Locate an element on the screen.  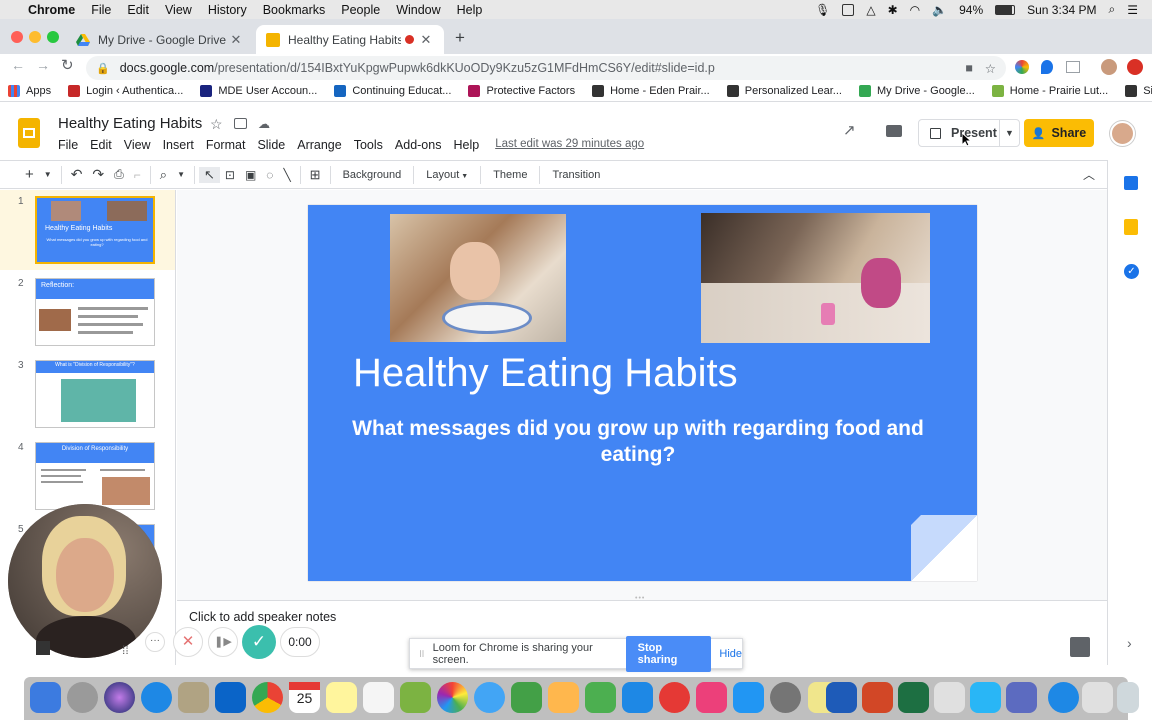
menu-edit: Edit is located at coordinates (138, 10).